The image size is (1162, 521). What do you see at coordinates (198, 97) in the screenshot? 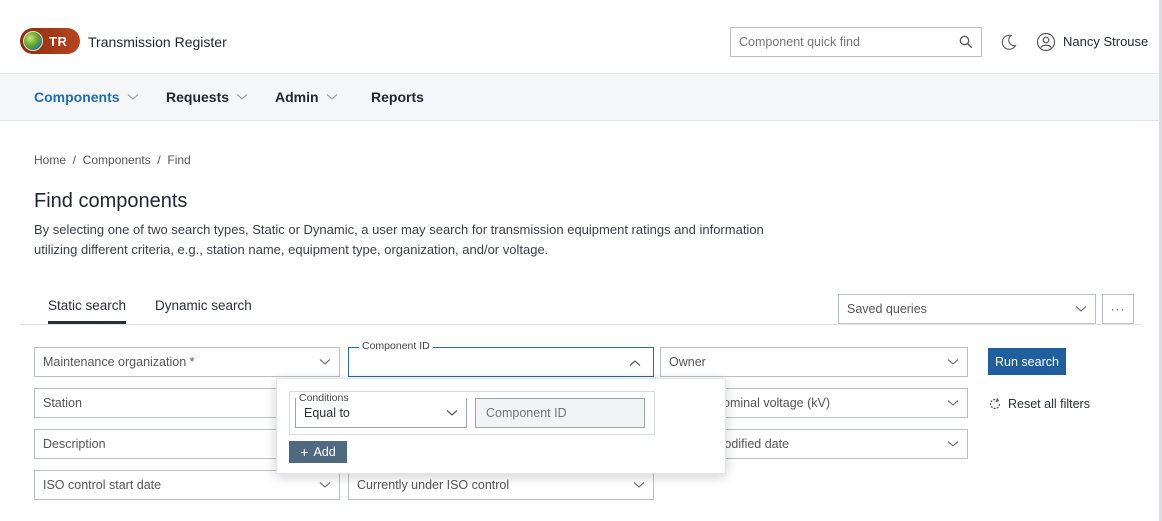
I see `nav-requests-label: Requests` at bounding box center [198, 97].